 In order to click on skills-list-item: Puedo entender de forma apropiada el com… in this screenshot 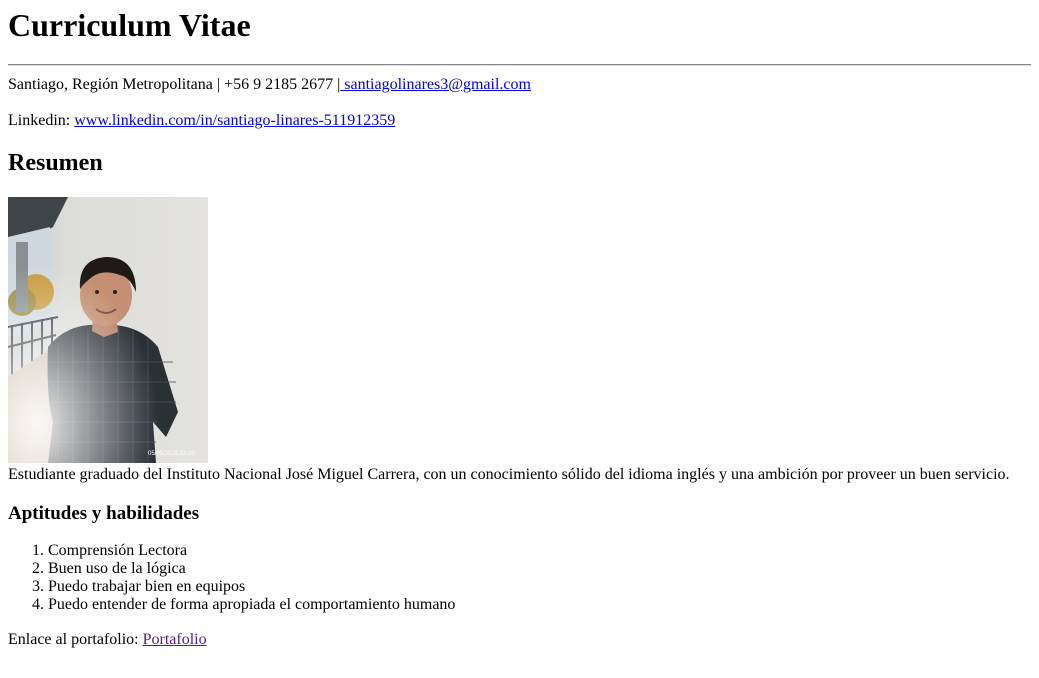, I will do `click(539, 605)`.